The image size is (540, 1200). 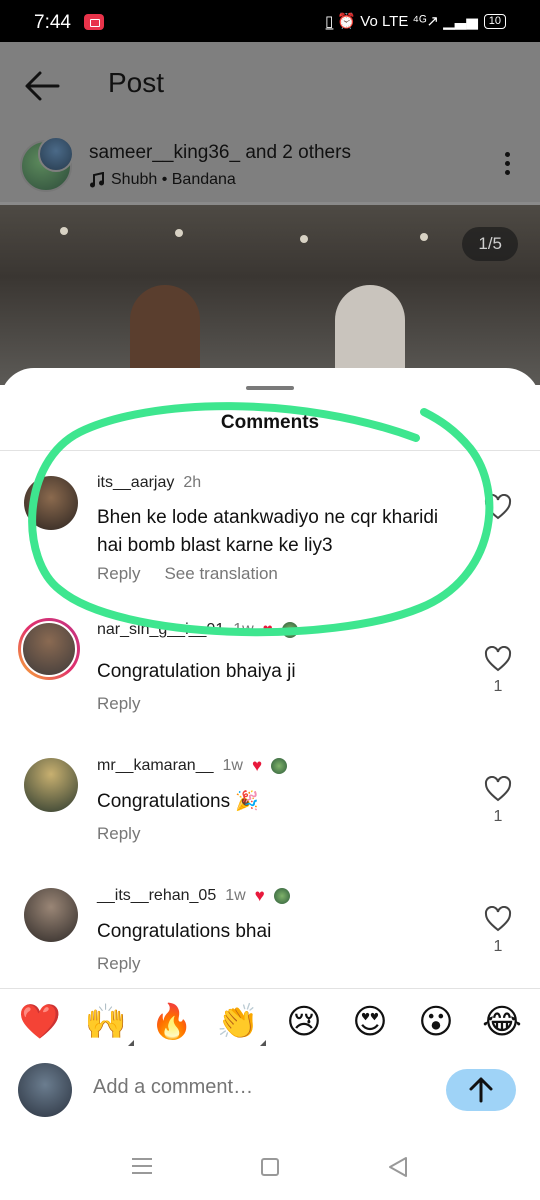 I want to click on screen-record-icon, so click(x=94, y=22).